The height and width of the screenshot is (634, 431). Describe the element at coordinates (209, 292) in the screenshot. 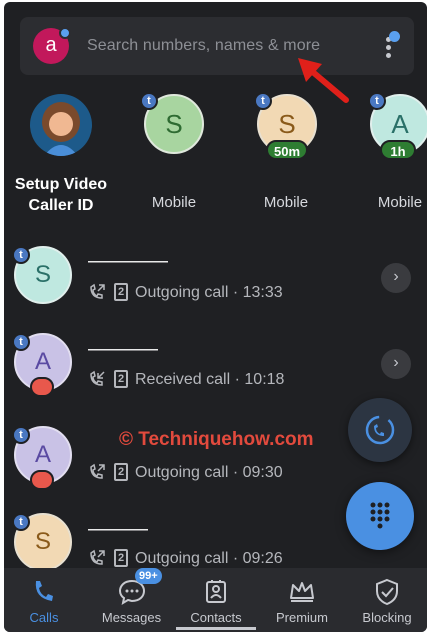

I see `call-detail: Outgoing call · 13:33` at that location.